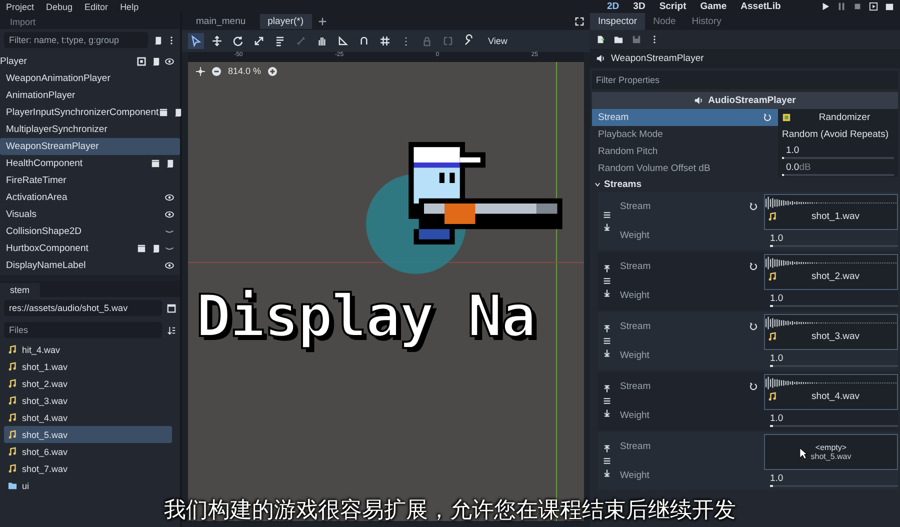 The image size is (900, 527). What do you see at coordinates (831, 392) in the screenshot?
I see `audio-resource-field: shot_4.wav` at bounding box center [831, 392].